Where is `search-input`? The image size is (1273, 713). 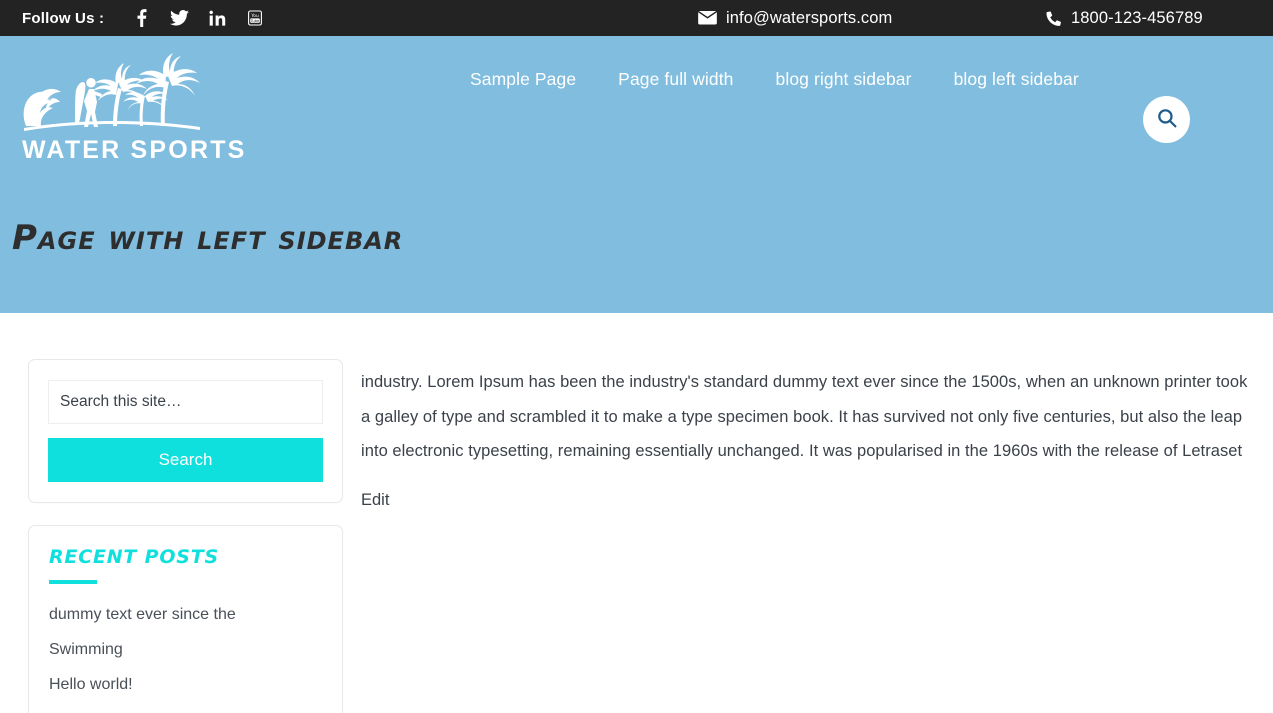
search-input is located at coordinates (185, 402).